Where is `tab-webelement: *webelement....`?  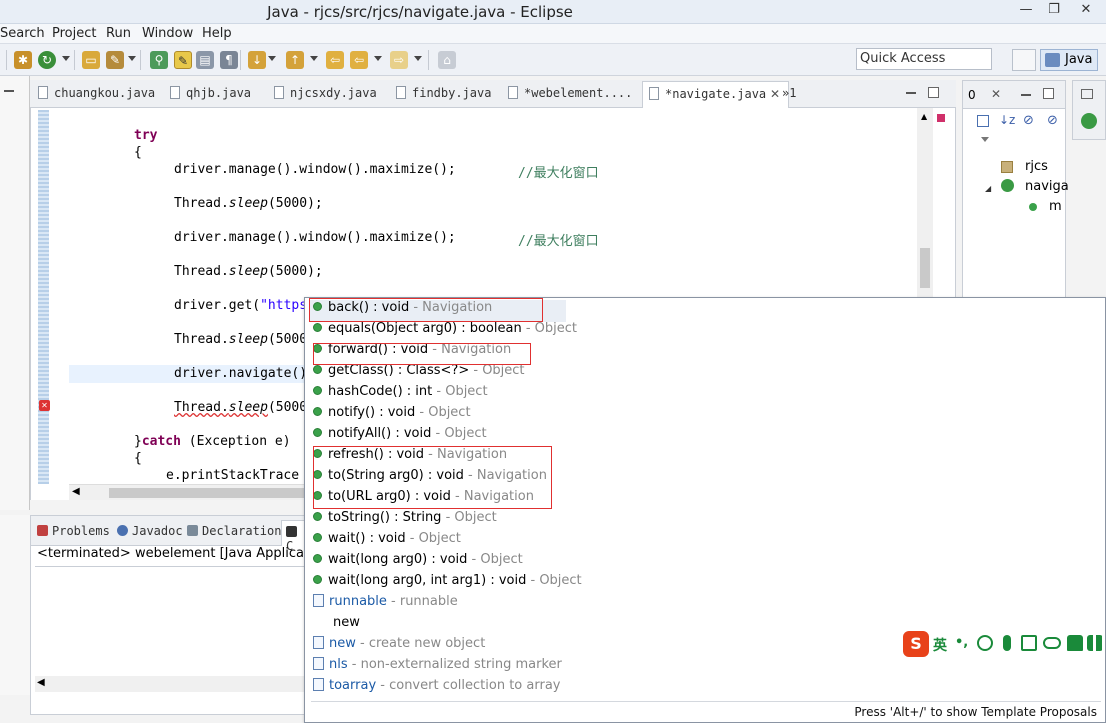 tab-webelement: *webelement.... is located at coordinates (570, 93).